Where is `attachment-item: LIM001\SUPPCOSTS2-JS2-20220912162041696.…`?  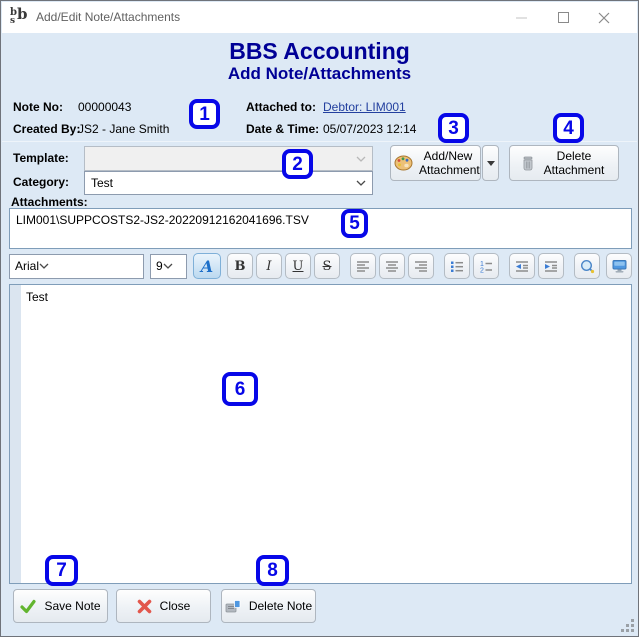
attachment-item: LIM001\SUPPCOSTS2-JS2-20220912162041696.… is located at coordinates (320, 220).